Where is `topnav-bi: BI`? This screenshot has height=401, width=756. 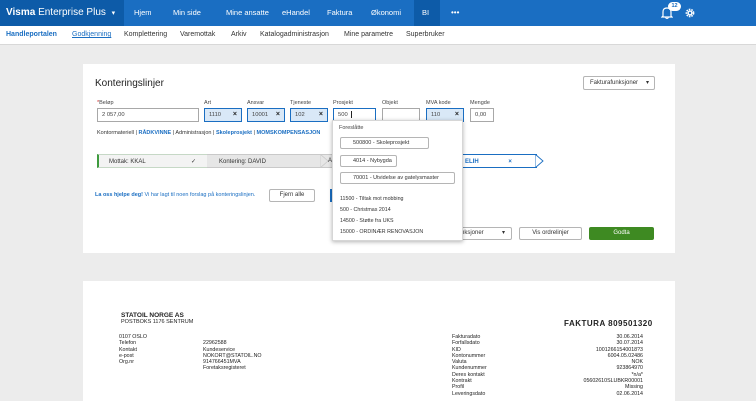 topnav-bi: BI is located at coordinates (427, 13).